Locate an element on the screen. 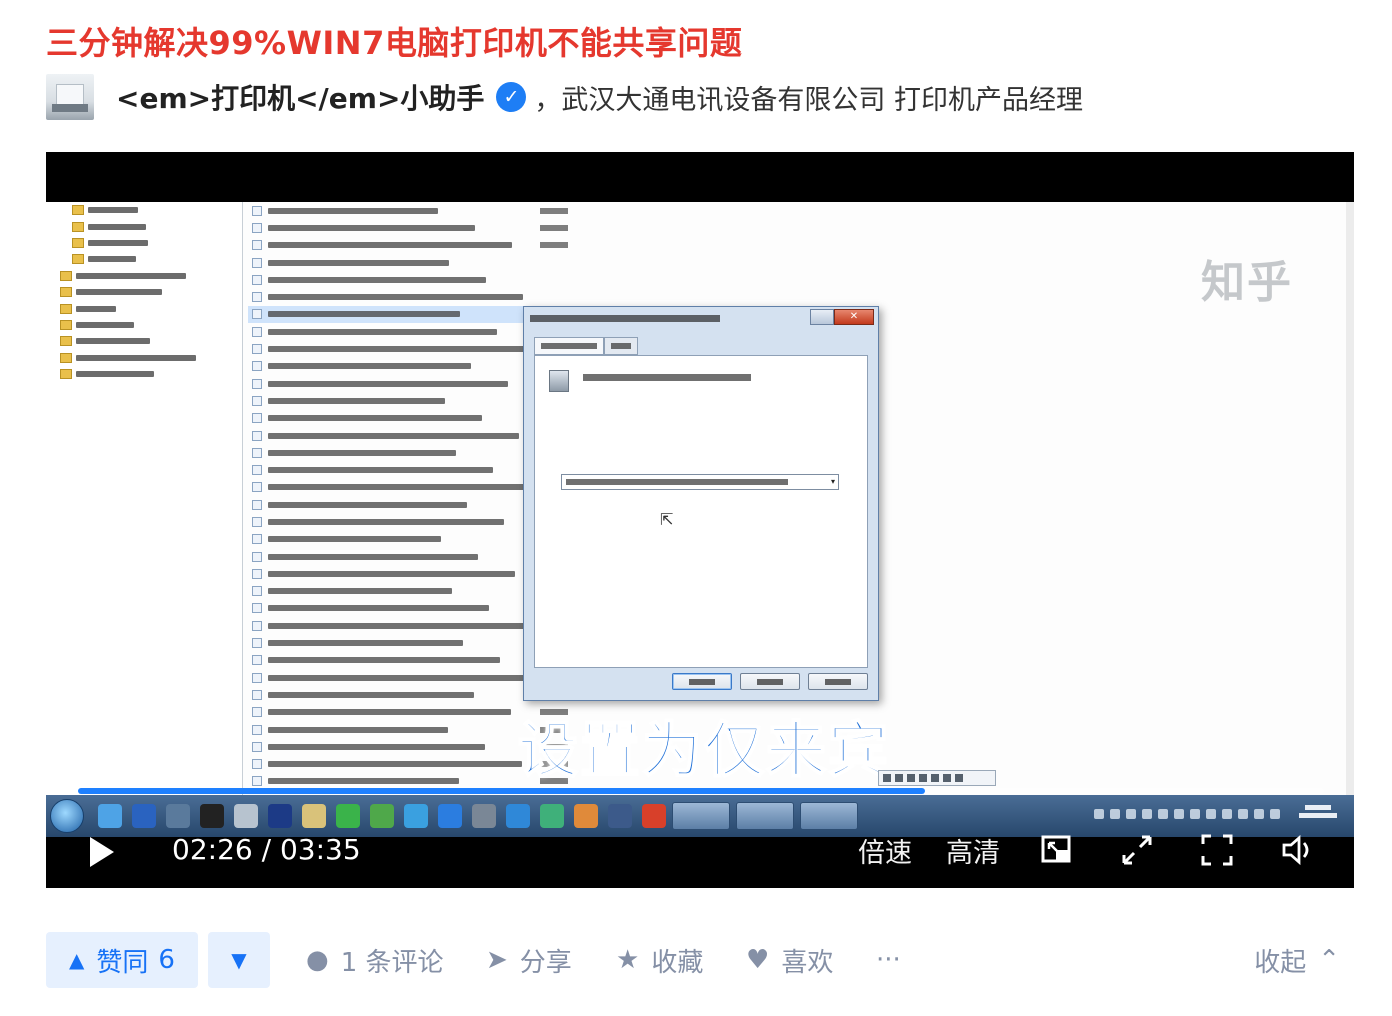  dialog-footer is located at coordinates (770, 681).